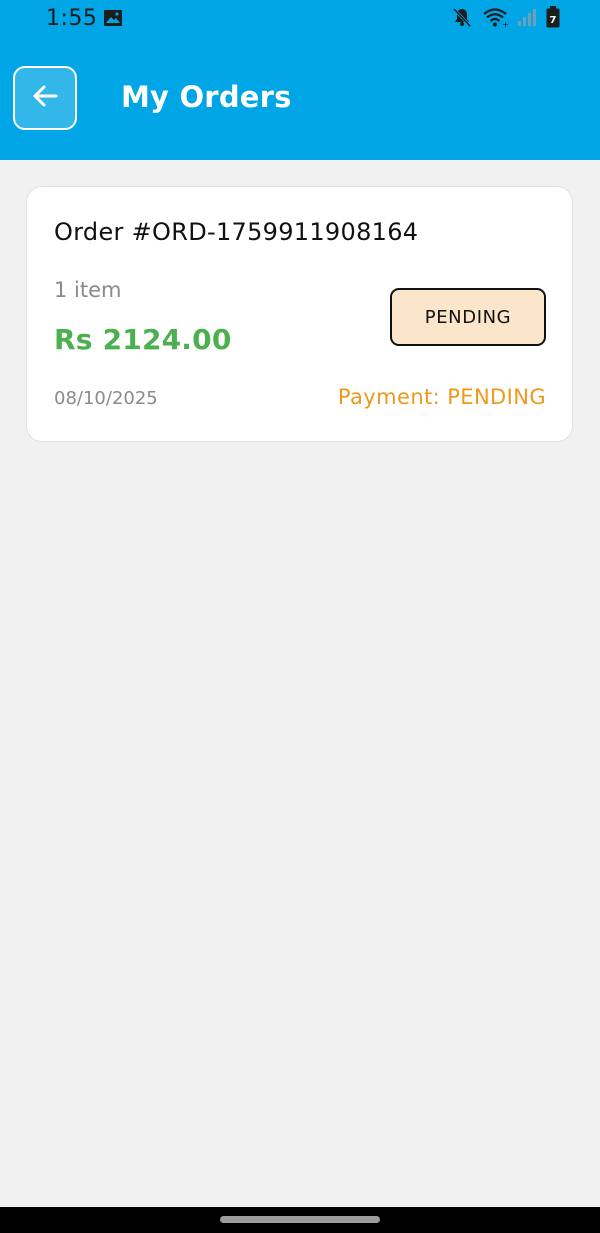  Describe the element at coordinates (206, 97) in the screenshot. I see `page-title: My Orders` at that location.